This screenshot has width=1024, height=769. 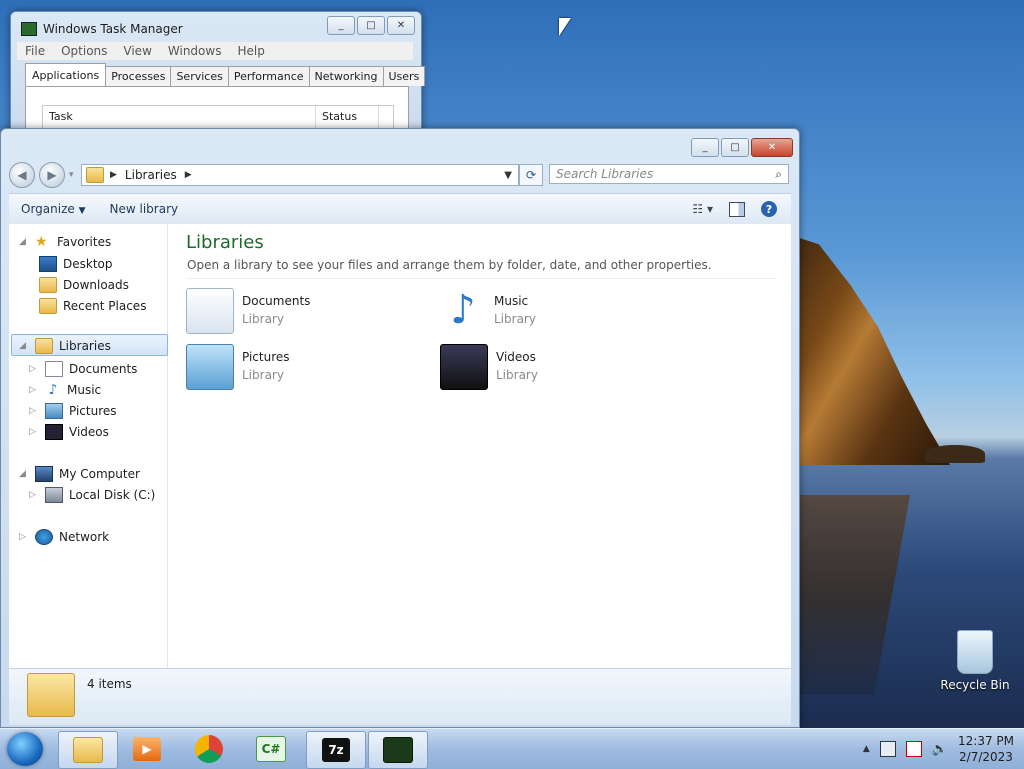 What do you see at coordinates (404, 76) in the screenshot?
I see `tab-users: Users` at bounding box center [404, 76].